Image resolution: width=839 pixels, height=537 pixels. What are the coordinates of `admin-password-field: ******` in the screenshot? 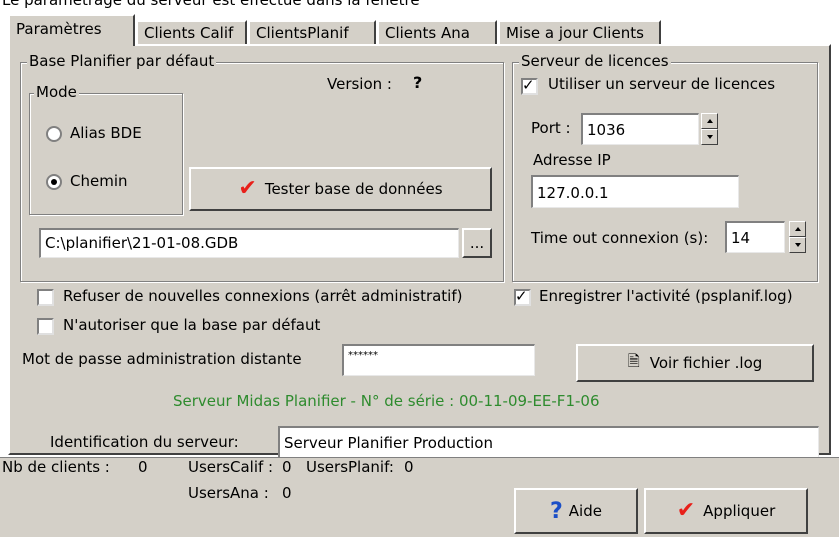 It's located at (438, 360).